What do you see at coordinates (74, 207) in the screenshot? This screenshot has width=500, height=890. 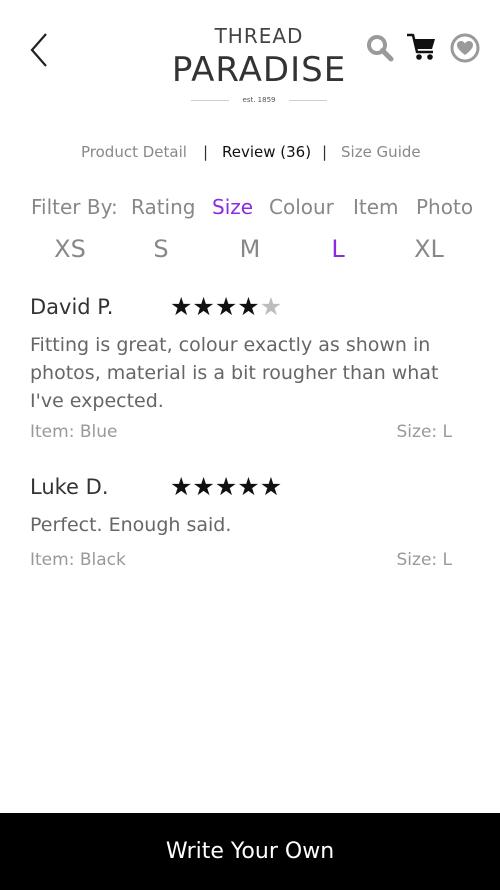 I see `filter-label: Filter By:` at bounding box center [74, 207].